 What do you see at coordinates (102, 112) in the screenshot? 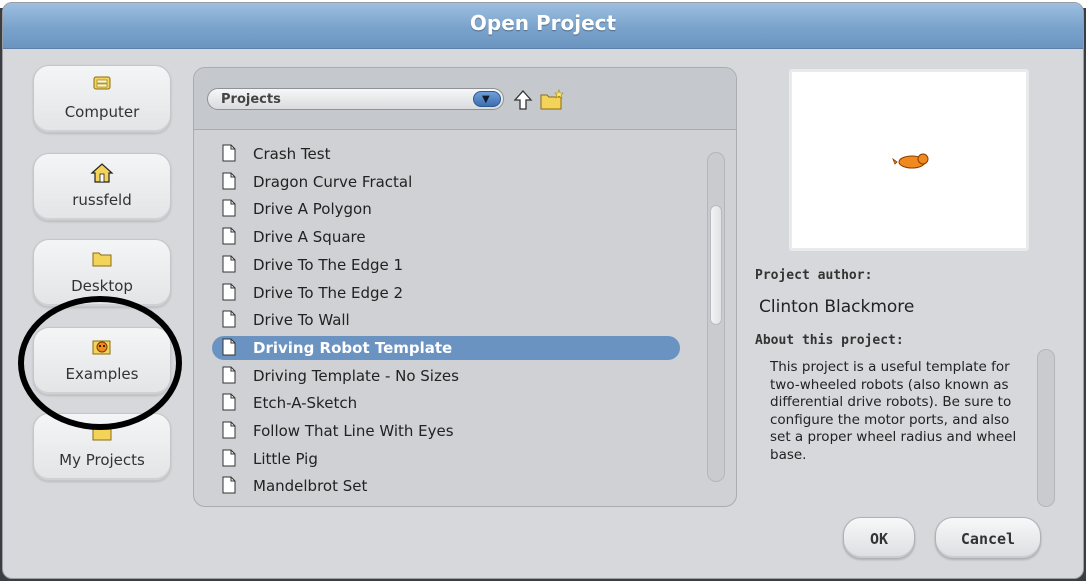
I see `place-label: Computer` at bounding box center [102, 112].